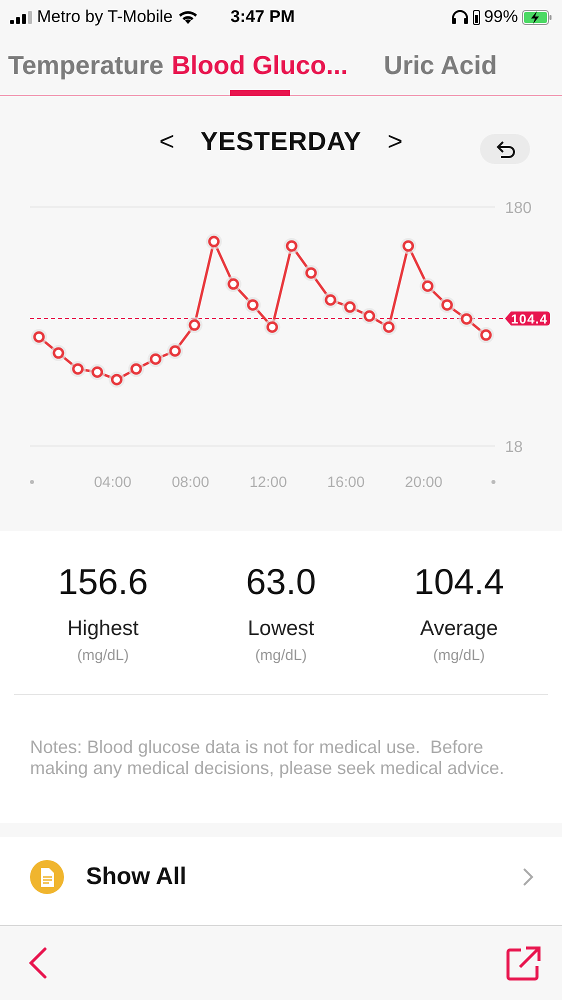  I want to click on headphones-icon, so click(459, 17).